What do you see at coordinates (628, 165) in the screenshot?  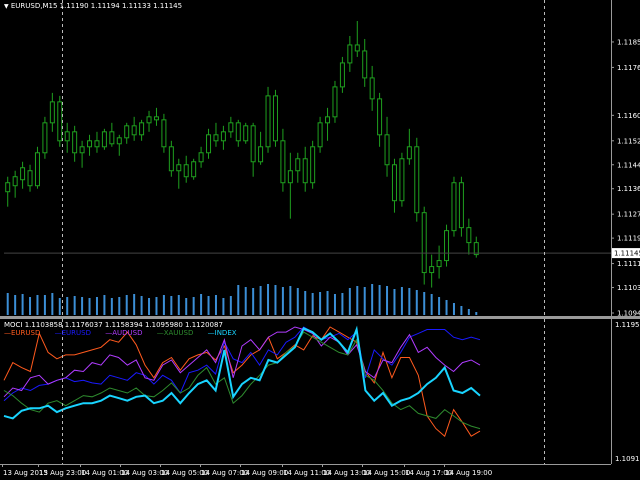 I see `price-tick-label: 1.11440` at bounding box center [628, 165].